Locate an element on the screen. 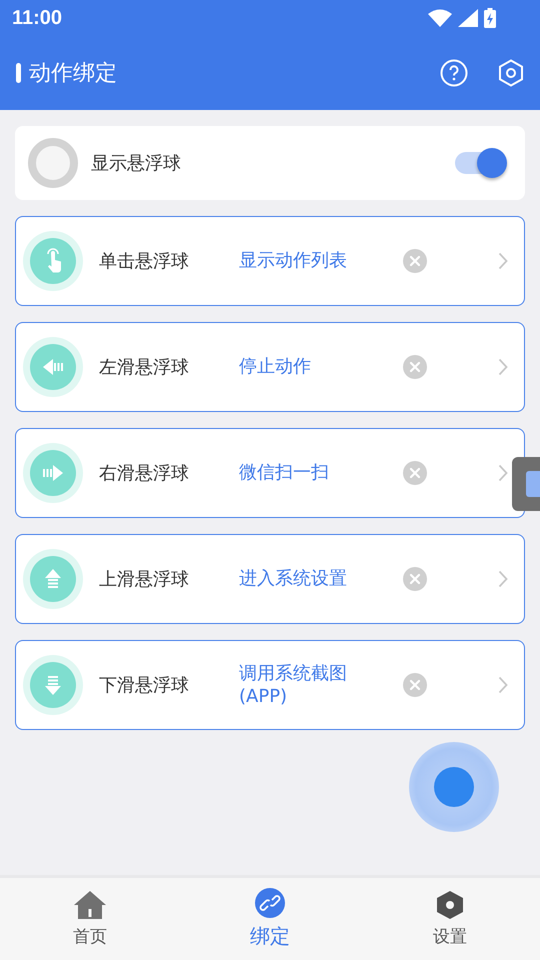 The image size is (540, 960). status-time: 11:00 is located at coordinates (37, 18).